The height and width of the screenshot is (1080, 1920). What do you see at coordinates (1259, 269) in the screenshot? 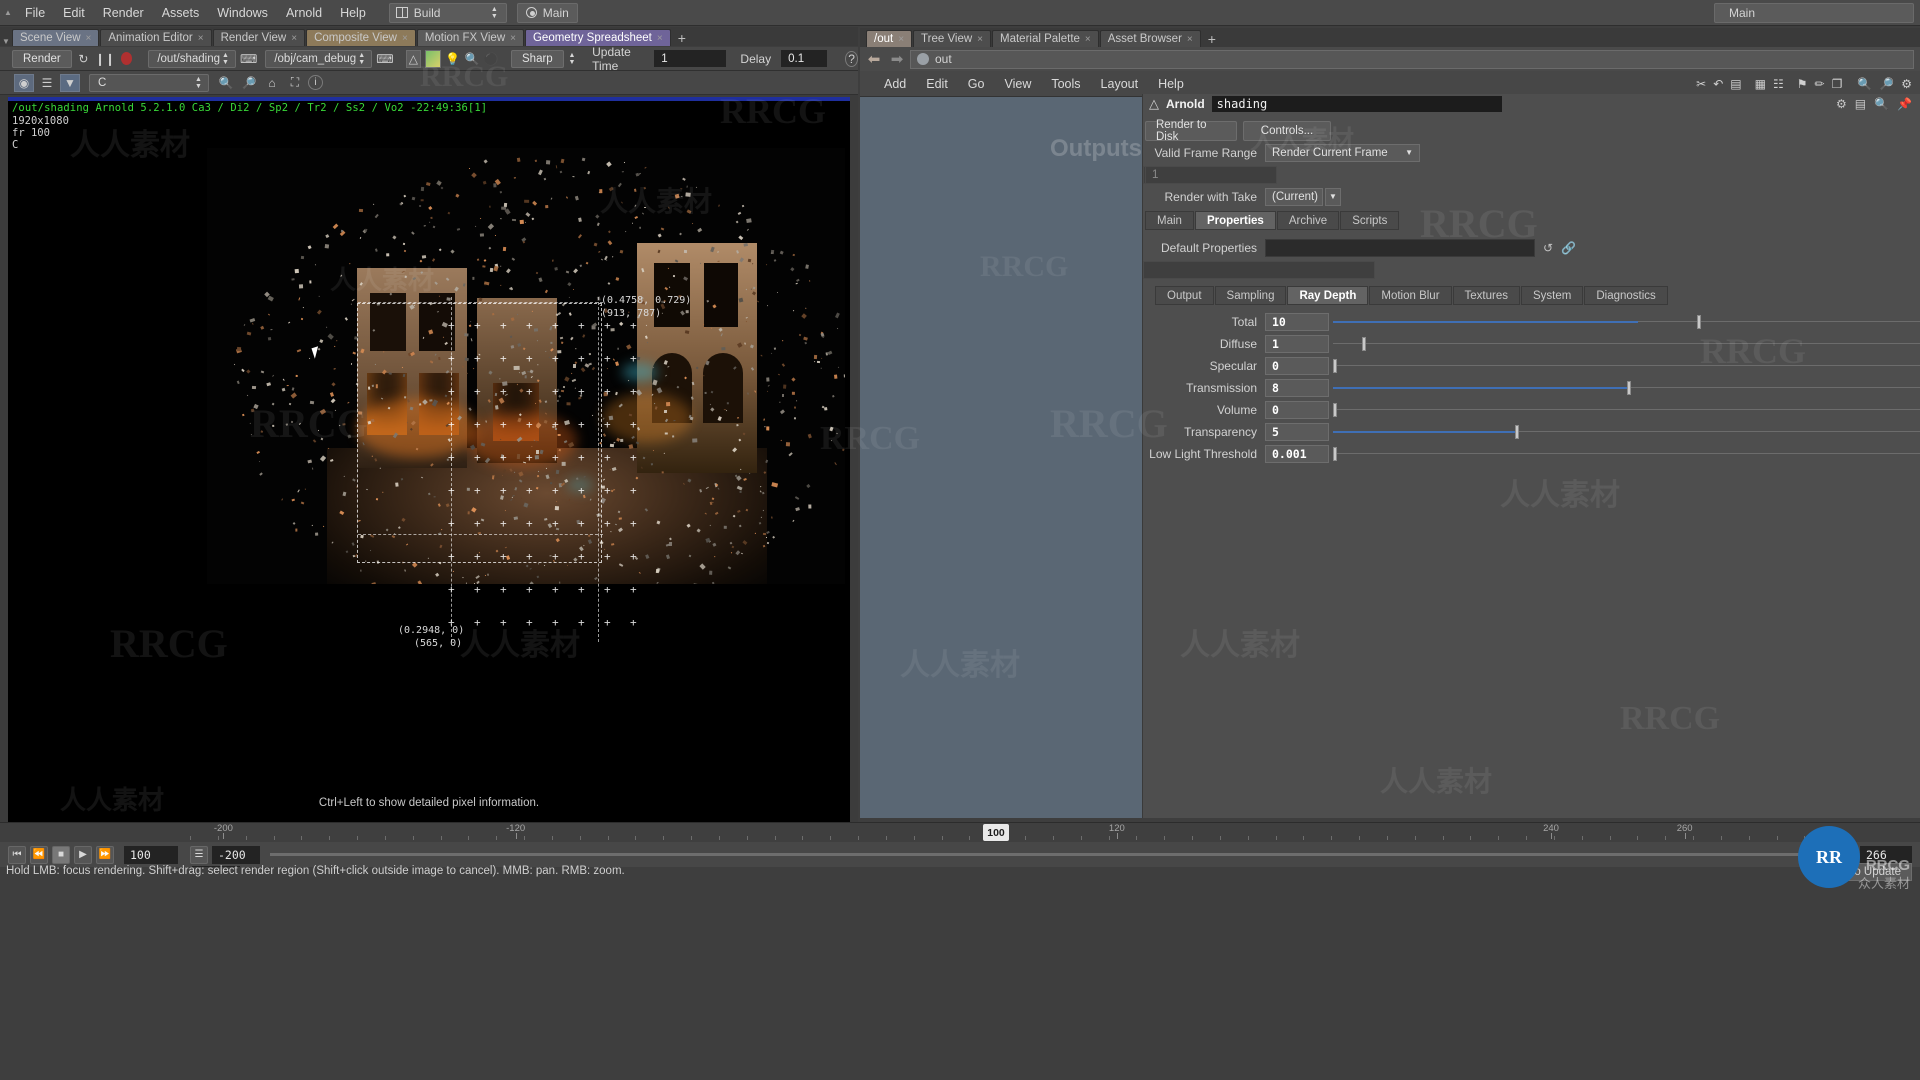
I see `user-options-field` at bounding box center [1259, 269].